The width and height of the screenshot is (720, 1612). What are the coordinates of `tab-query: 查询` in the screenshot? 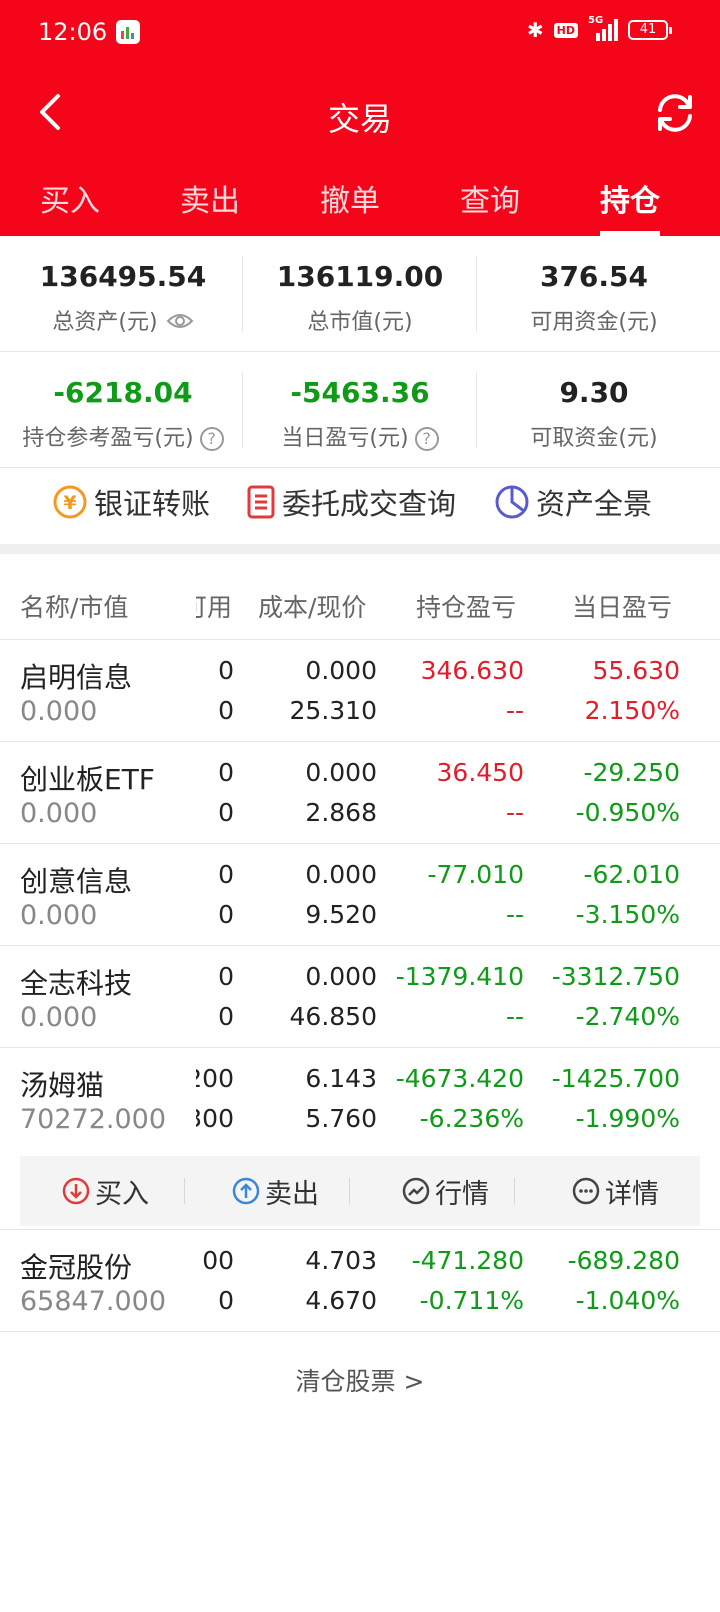 It's located at (490, 206).